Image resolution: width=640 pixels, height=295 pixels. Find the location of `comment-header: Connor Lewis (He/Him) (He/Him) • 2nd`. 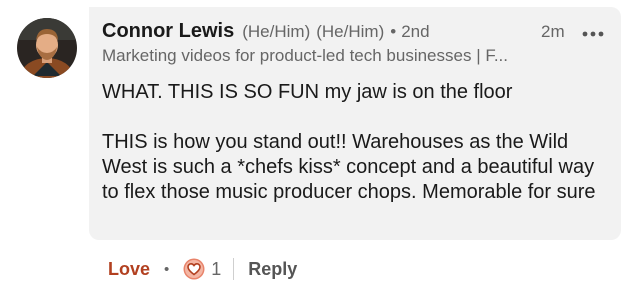

comment-header: Connor Lewis (He/Him) (He/Him) • 2nd is located at coordinates (266, 33).